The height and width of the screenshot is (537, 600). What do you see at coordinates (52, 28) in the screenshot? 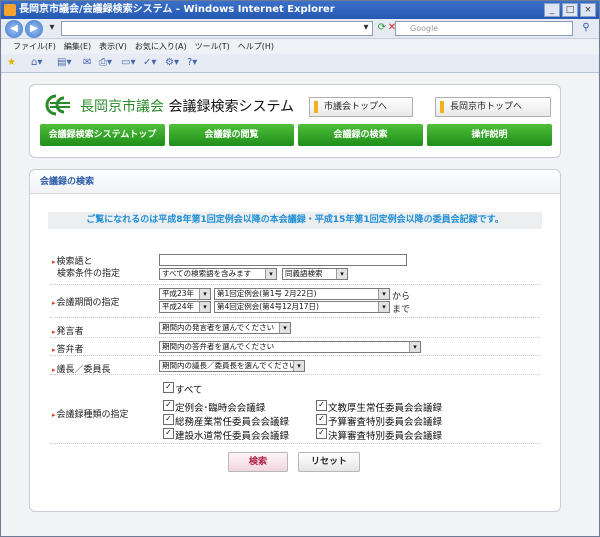
I see `history-dropdown-icon: ▾` at bounding box center [52, 28].